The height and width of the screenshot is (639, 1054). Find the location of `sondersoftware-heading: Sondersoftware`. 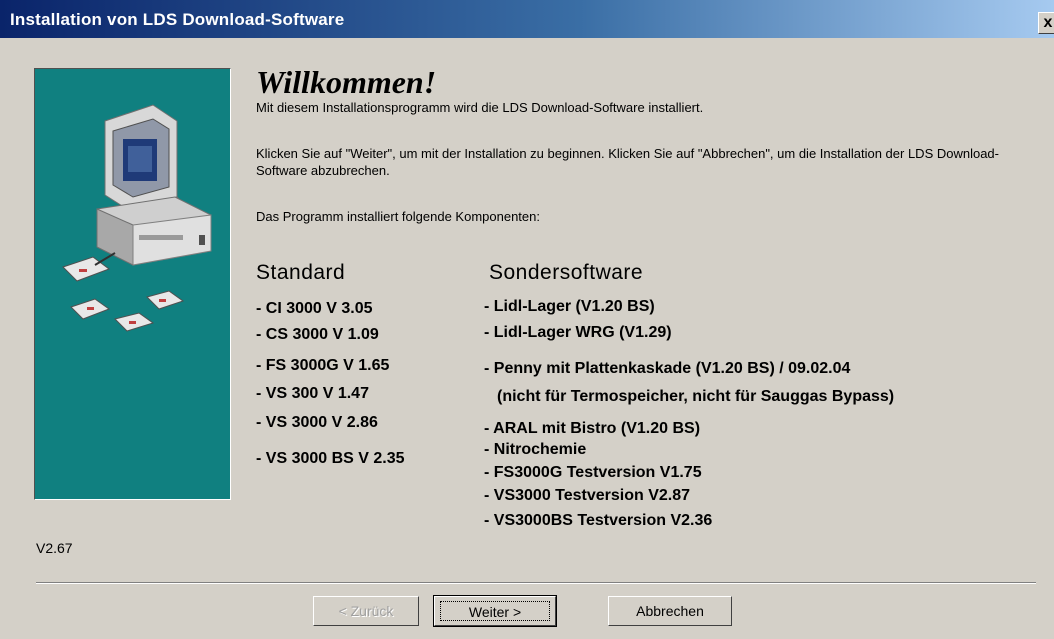

sondersoftware-heading: Sondersoftware is located at coordinates (566, 272).